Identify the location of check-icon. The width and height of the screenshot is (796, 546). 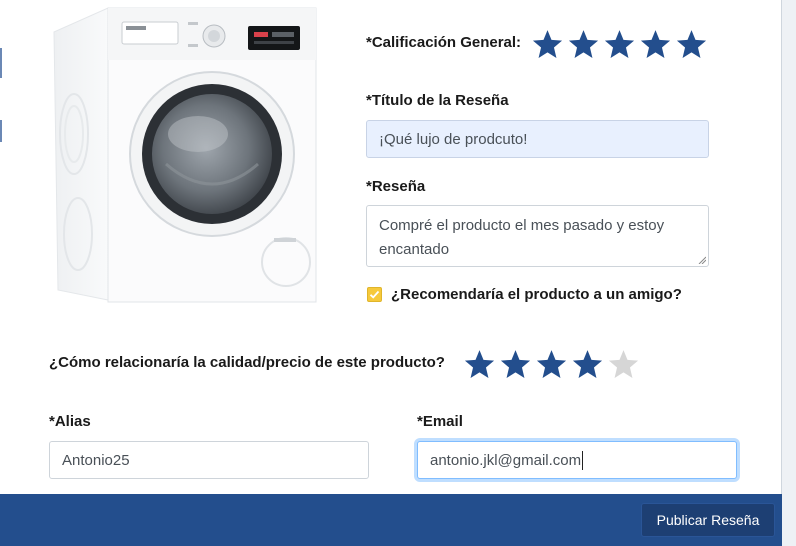
(374, 294).